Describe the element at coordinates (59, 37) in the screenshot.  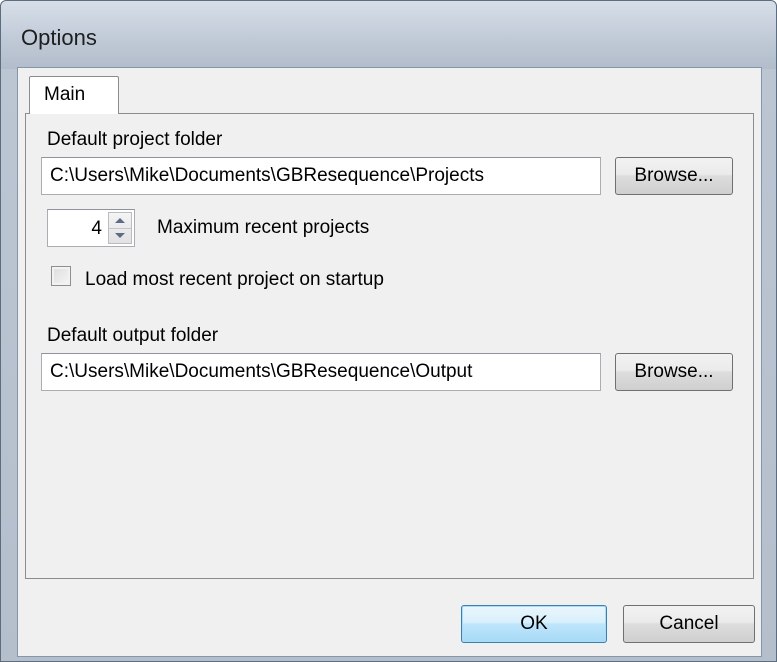
I see `window-title: Options` at that location.